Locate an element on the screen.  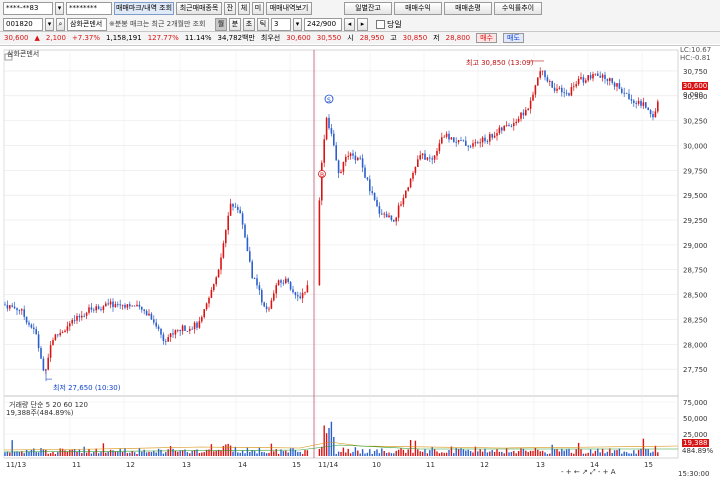
code-field: 001820 is located at coordinates (23, 24).